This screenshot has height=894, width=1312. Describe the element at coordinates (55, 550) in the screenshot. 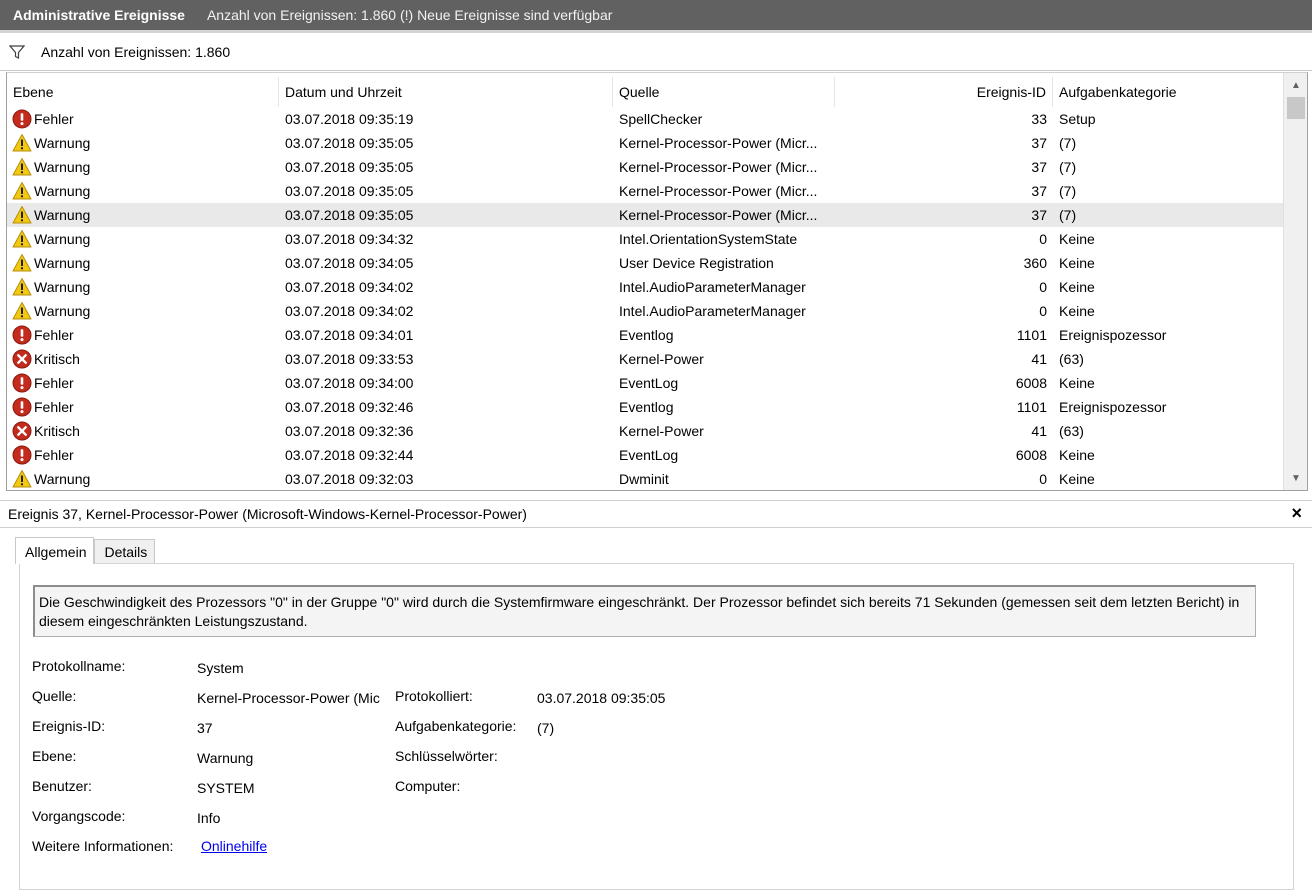

I see `tab-general: Allgemein` at that location.